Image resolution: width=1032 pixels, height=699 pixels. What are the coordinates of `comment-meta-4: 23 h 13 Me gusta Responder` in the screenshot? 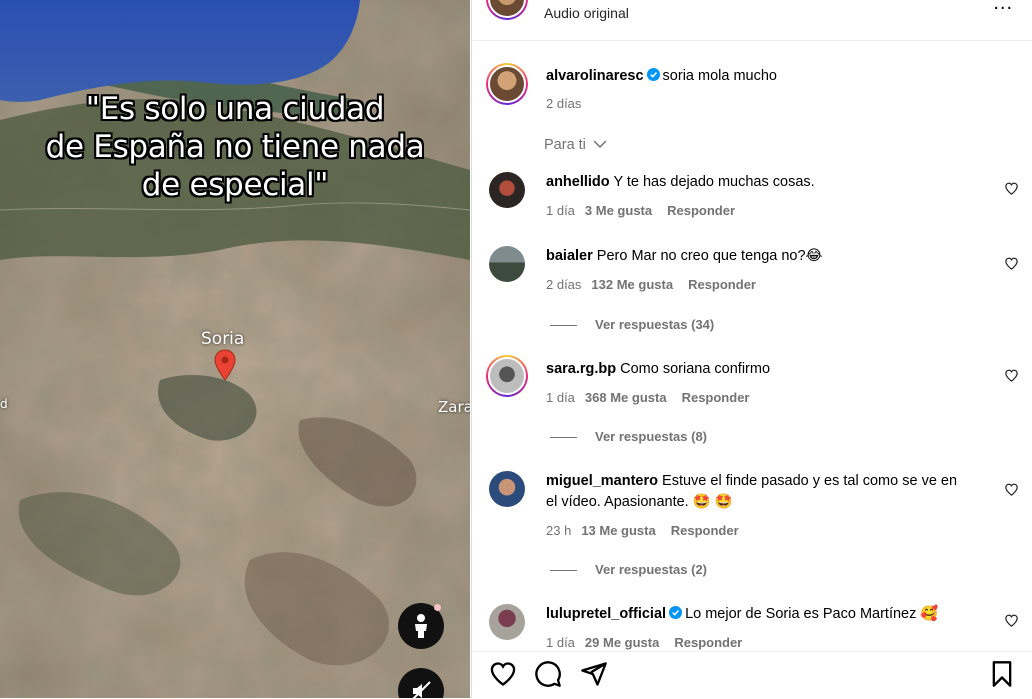 It's located at (642, 530).